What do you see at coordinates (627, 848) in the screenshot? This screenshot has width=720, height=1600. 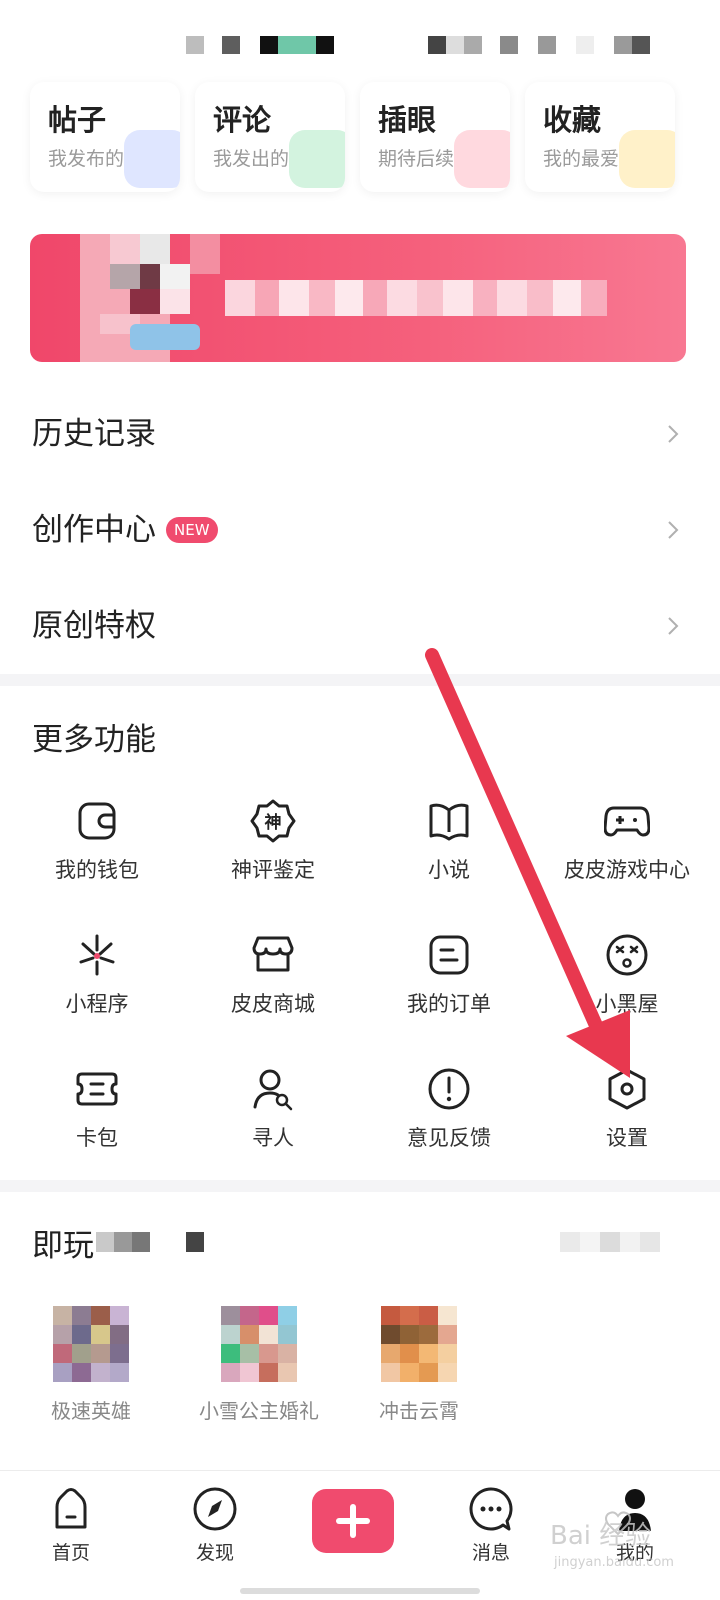 I see `function-game-center: 皮皮游戏中心` at bounding box center [627, 848].